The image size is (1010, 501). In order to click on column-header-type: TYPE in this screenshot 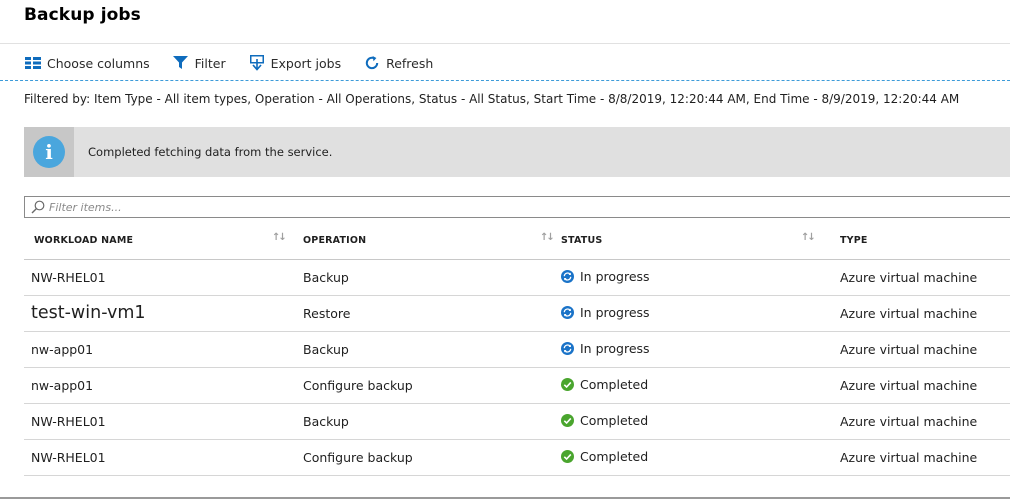, I will do `click(920, 241)`.